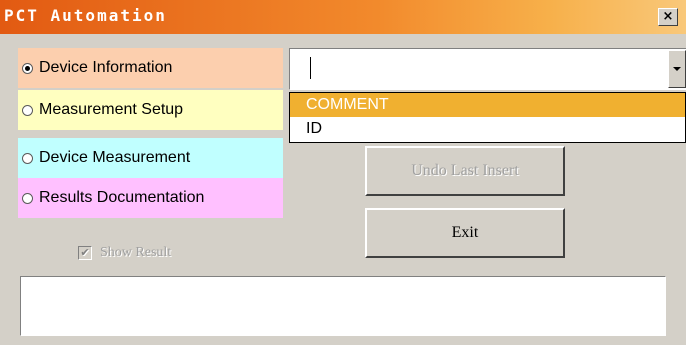  I want to click on title-bar: PCT Automation ×, so click(343, 17).